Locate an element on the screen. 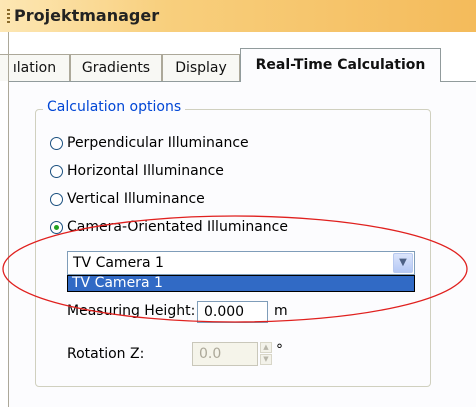 This screenshot has height=407, width=476. tab-real-time-calculation: Real-Time Calculation is located at coordinates (340, 65).